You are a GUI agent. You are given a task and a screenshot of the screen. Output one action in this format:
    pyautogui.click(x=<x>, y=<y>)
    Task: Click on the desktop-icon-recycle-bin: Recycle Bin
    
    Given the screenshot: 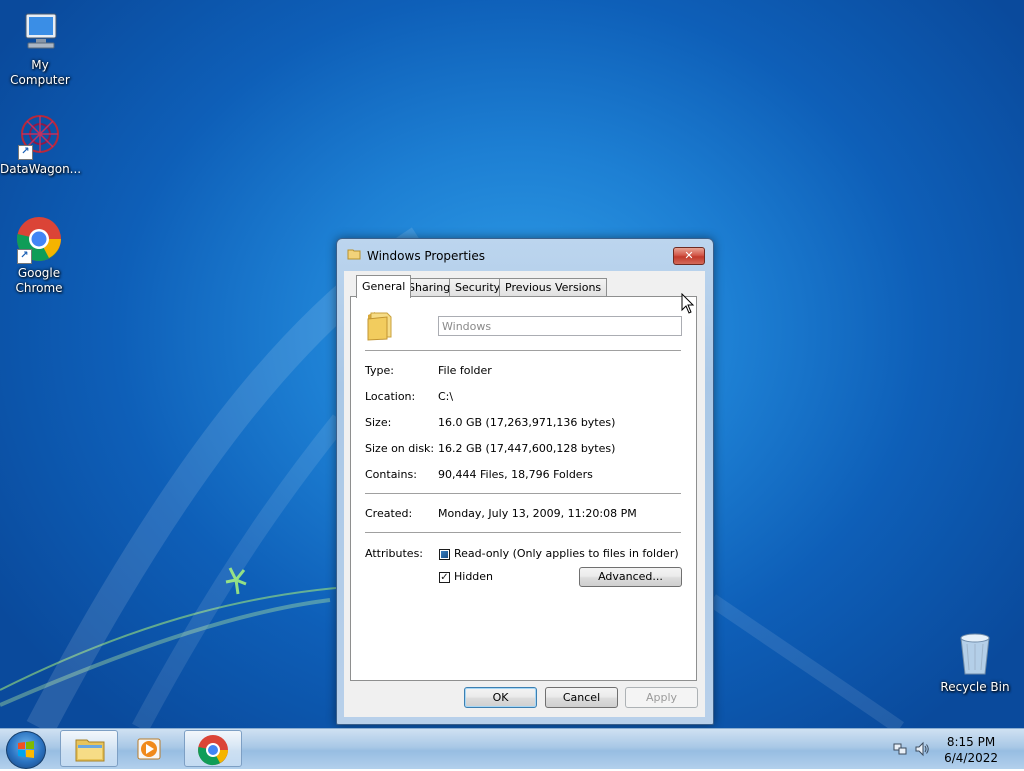 What is the action you would take?
    pyautogui.click(x=975, y=662)
    